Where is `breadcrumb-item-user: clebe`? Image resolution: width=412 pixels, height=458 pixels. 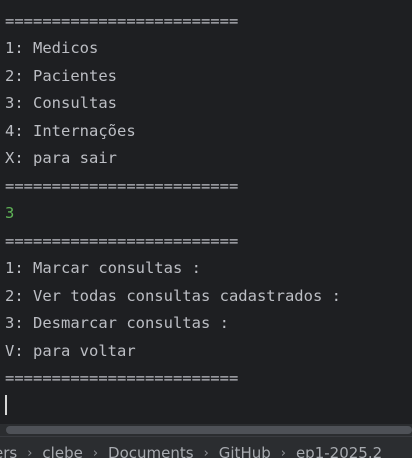
breadcrumb-item-user: clebe is located at coordinates (62, 451).